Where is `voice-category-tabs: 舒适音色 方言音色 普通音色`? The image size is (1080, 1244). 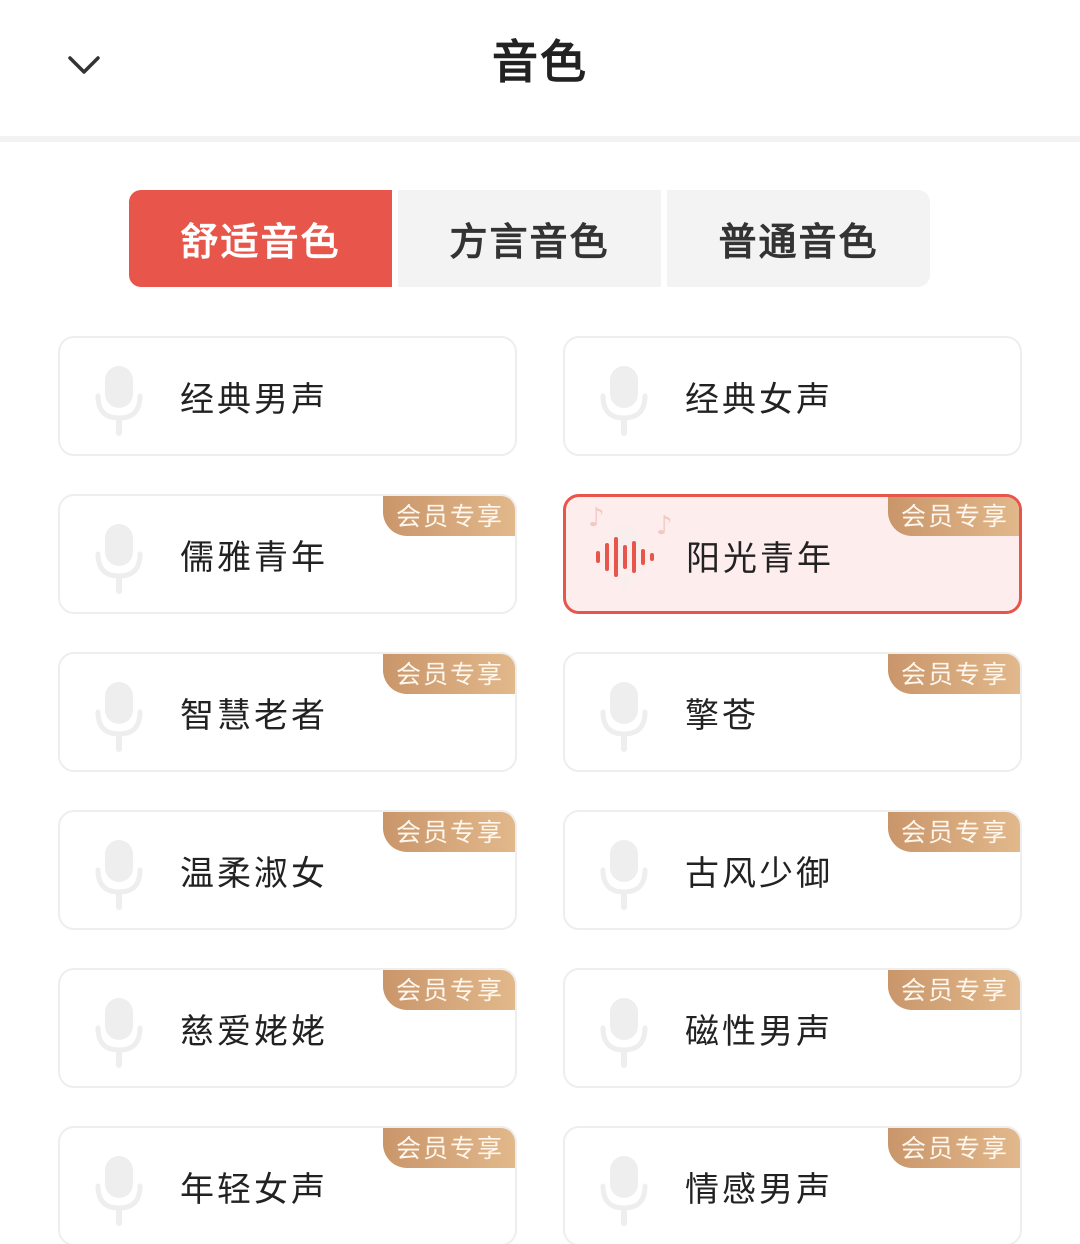 voice-category-tabs: 舒适音色 方言音色 普通音色 is located at coordinates (529, 238).